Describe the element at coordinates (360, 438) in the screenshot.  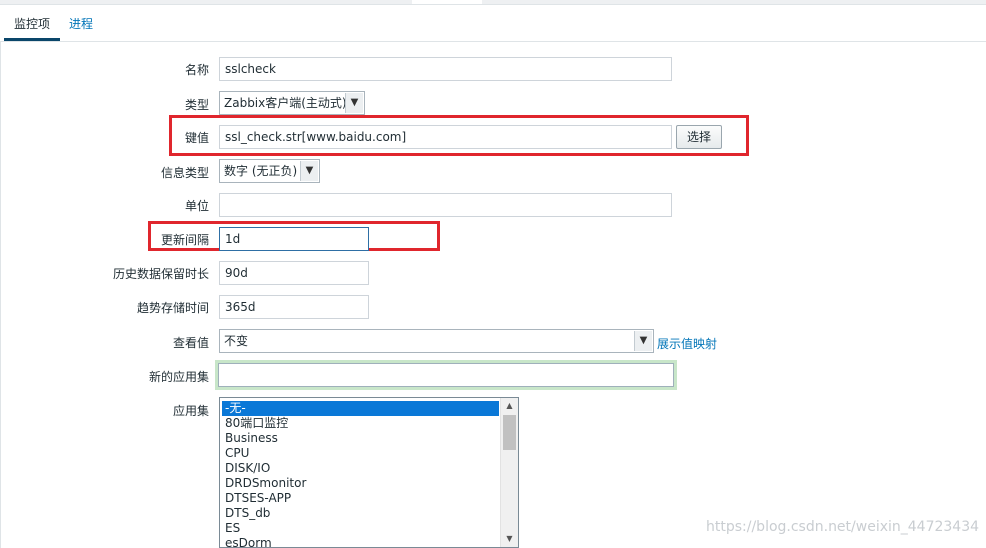
I see `list-item: Business` at that location.